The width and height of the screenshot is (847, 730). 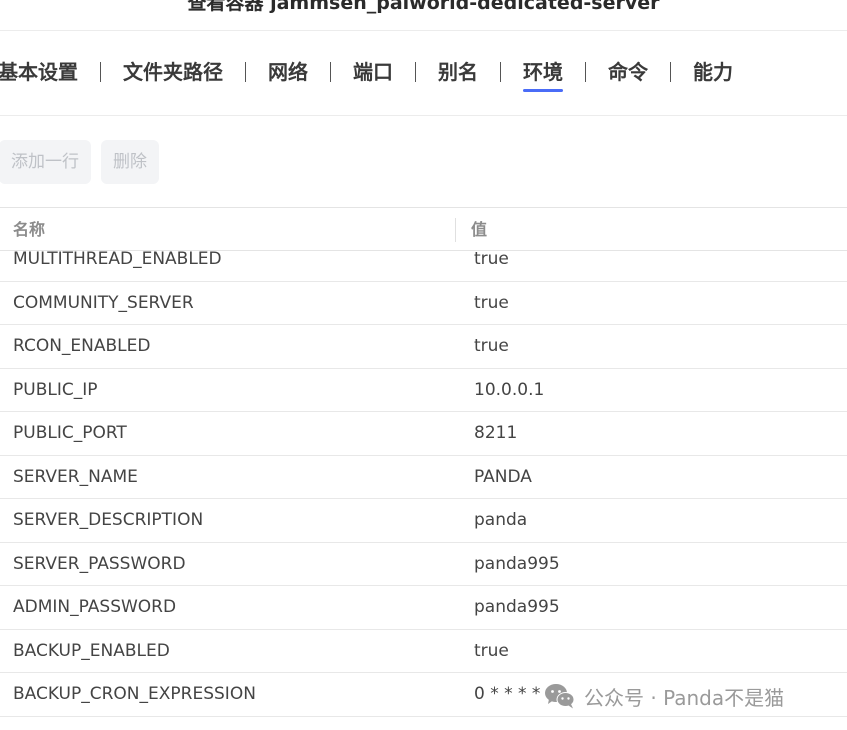 I want to click on tab-aliases: 别名, so click(x=458, y=74).